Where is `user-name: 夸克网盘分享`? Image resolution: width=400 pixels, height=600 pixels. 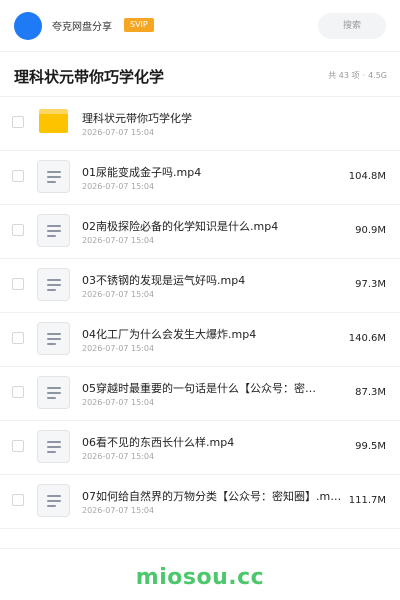 user-name: 夸克网盘分享 is located at coordinates (82, 27).